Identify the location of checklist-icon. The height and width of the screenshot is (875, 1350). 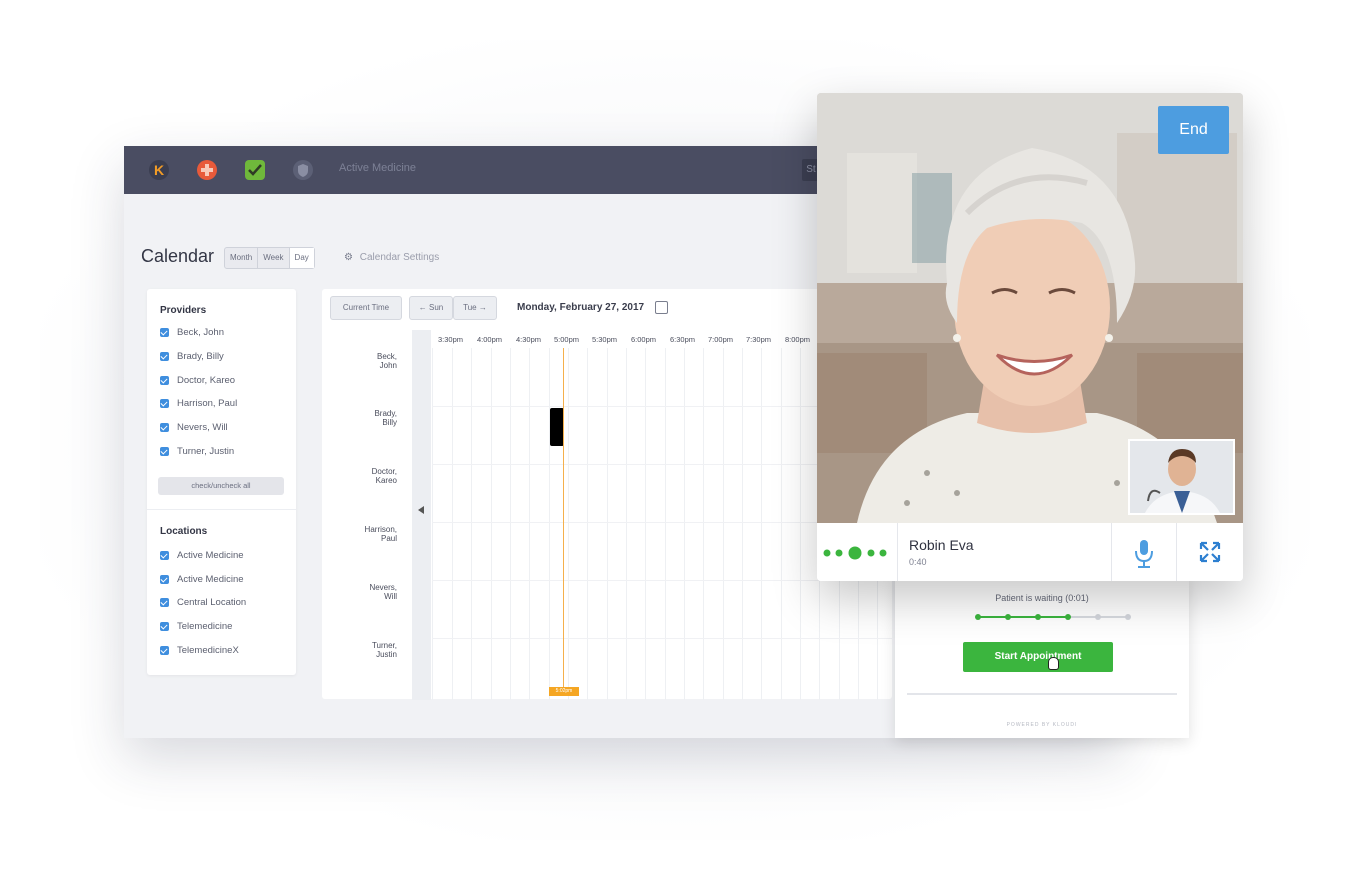
(255, 170).